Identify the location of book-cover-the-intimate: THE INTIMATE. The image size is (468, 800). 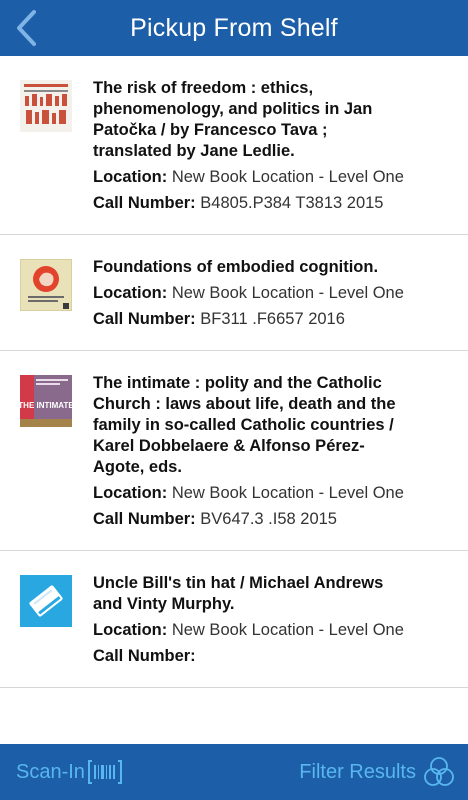
(46, 401).